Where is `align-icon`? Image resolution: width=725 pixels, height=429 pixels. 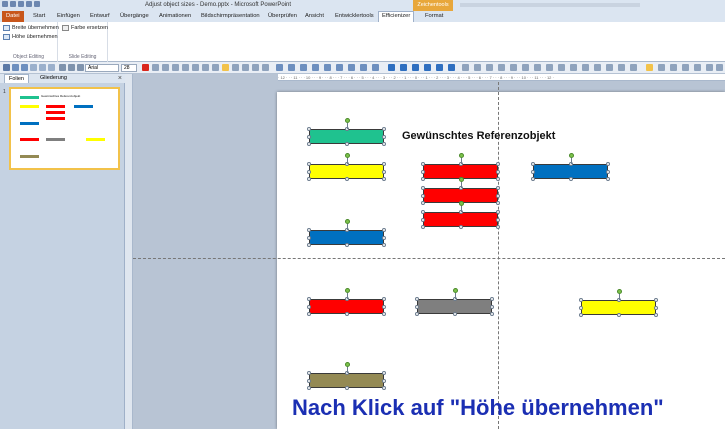
align-icon is located at coordinates (303, 67).